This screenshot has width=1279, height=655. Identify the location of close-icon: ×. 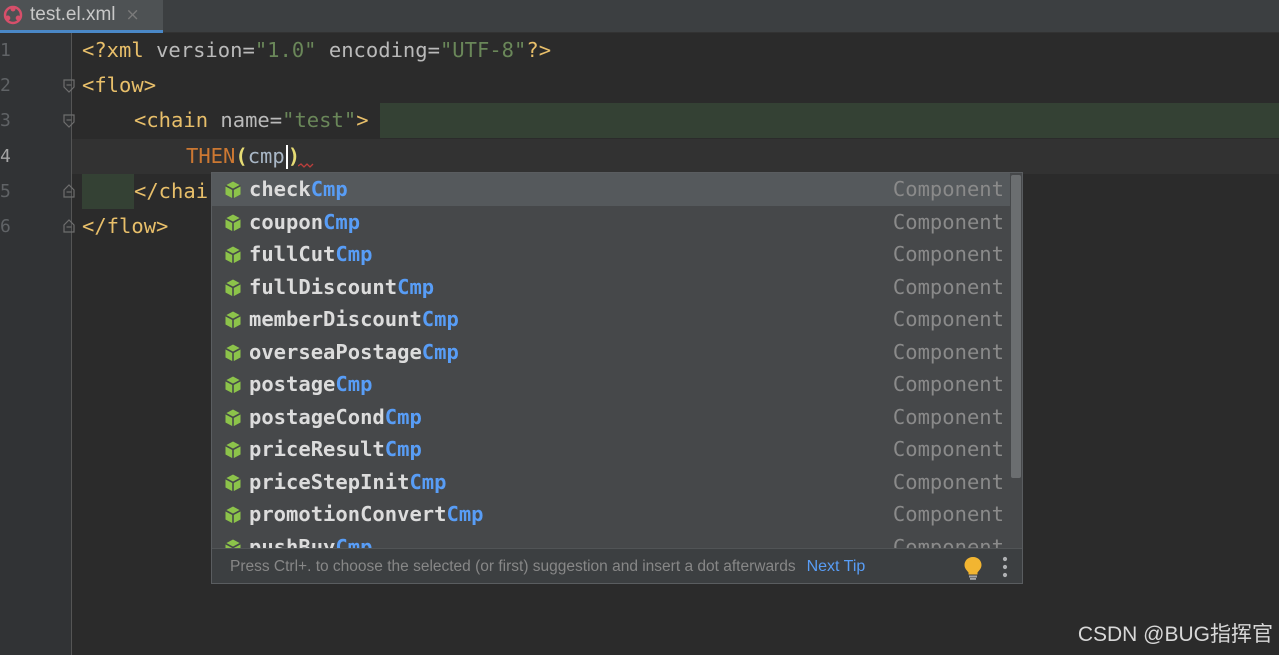
(133, 15).